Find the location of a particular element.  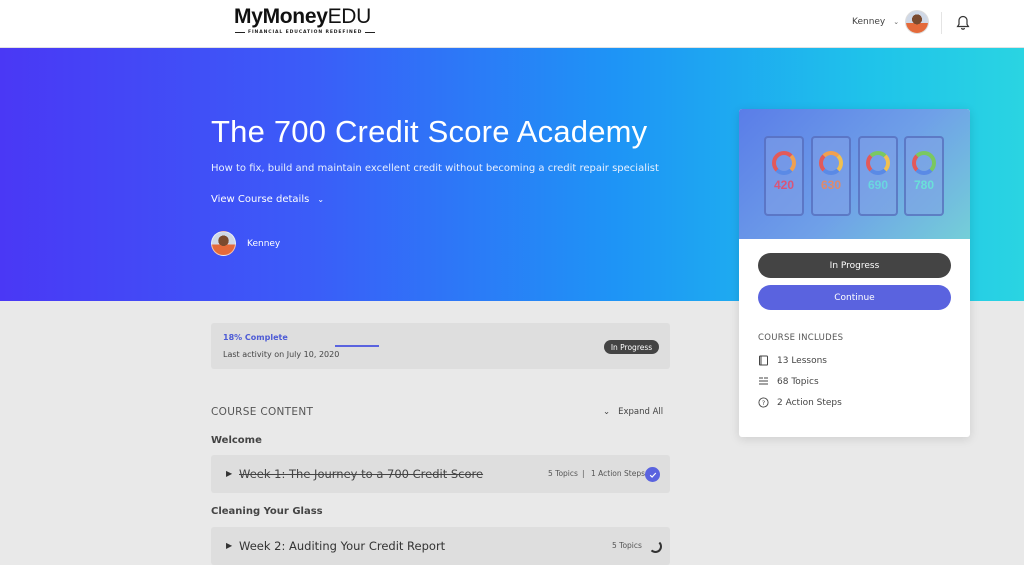

progress-percent: 18% Complete is located at coordinates (255, 337).